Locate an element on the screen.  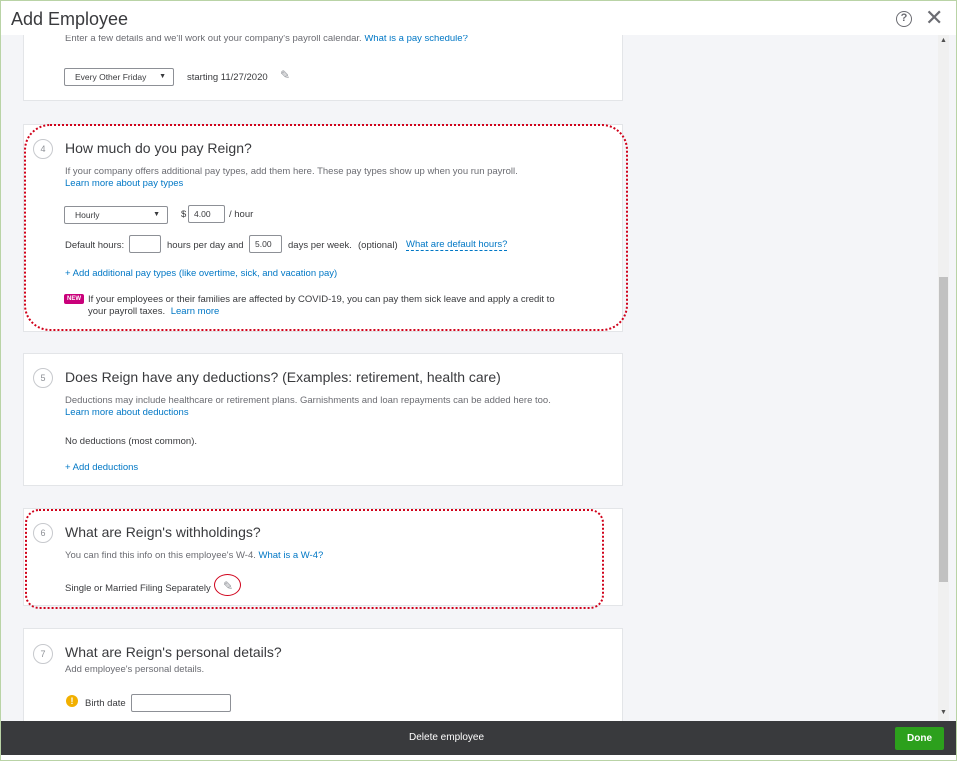
personal-section-title: What are Reign's personal details? is located at coordinates (173, 652).